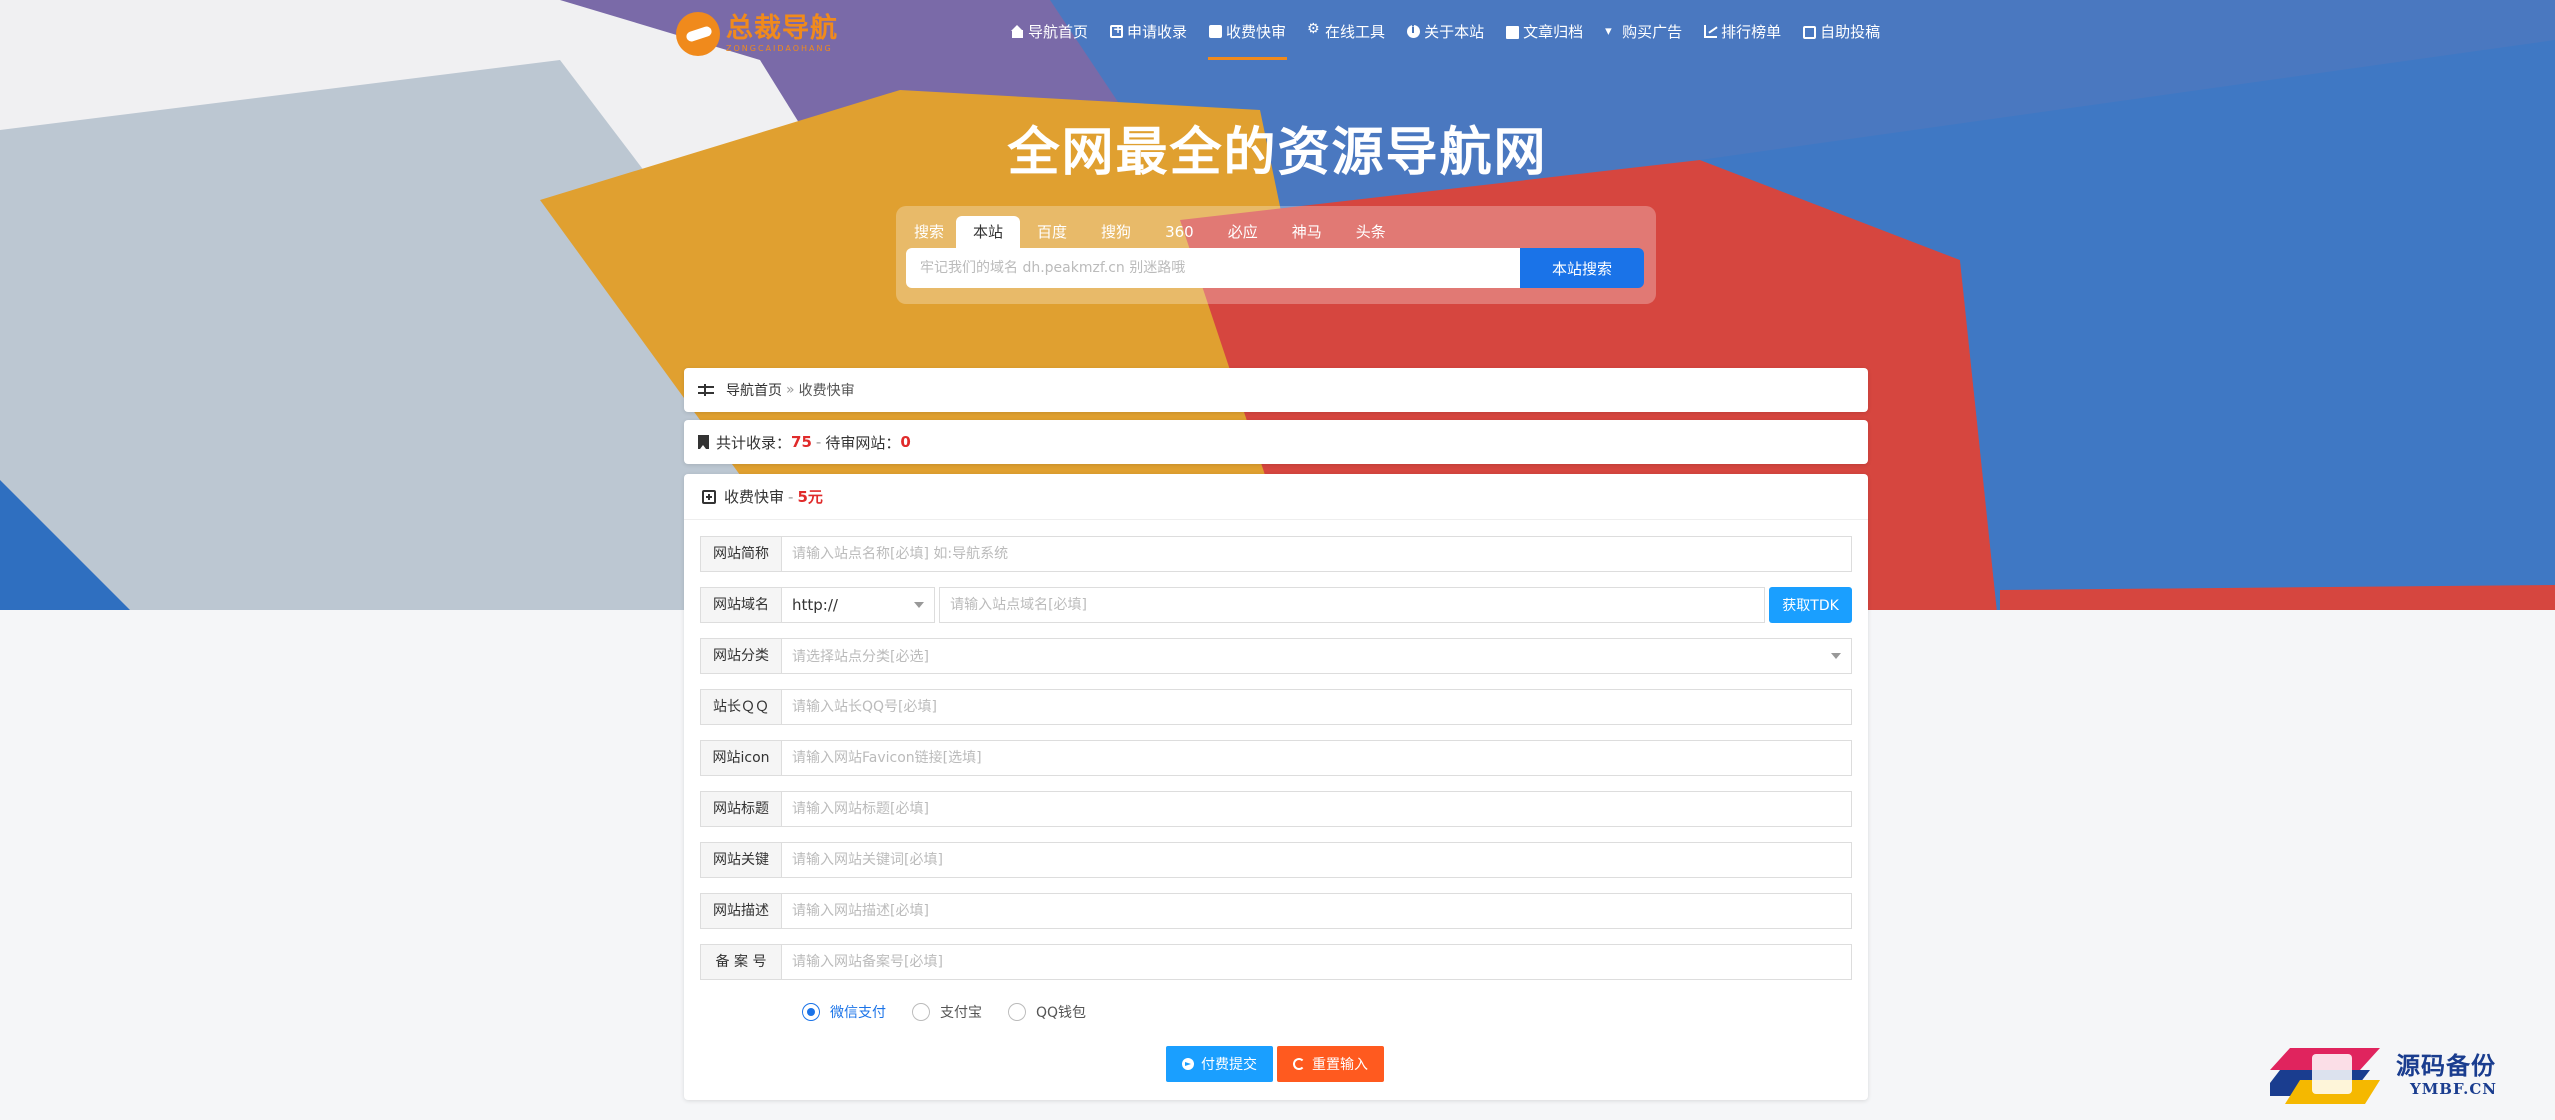  I want to click on get-tdk-button: 获取TDK, so click(1810, 605).